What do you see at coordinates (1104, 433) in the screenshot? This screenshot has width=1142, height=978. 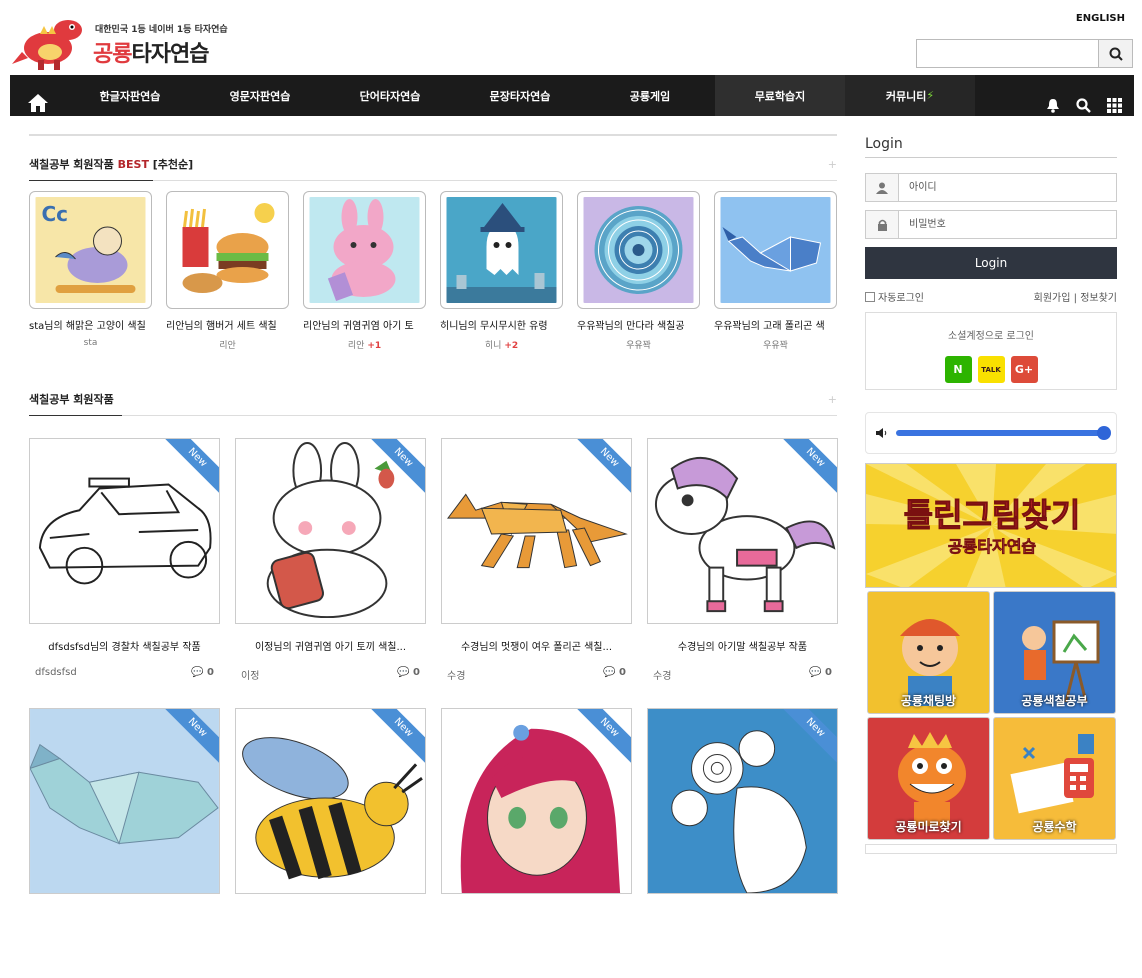 I see `volume-knob` at bounding box center [1104, 433].